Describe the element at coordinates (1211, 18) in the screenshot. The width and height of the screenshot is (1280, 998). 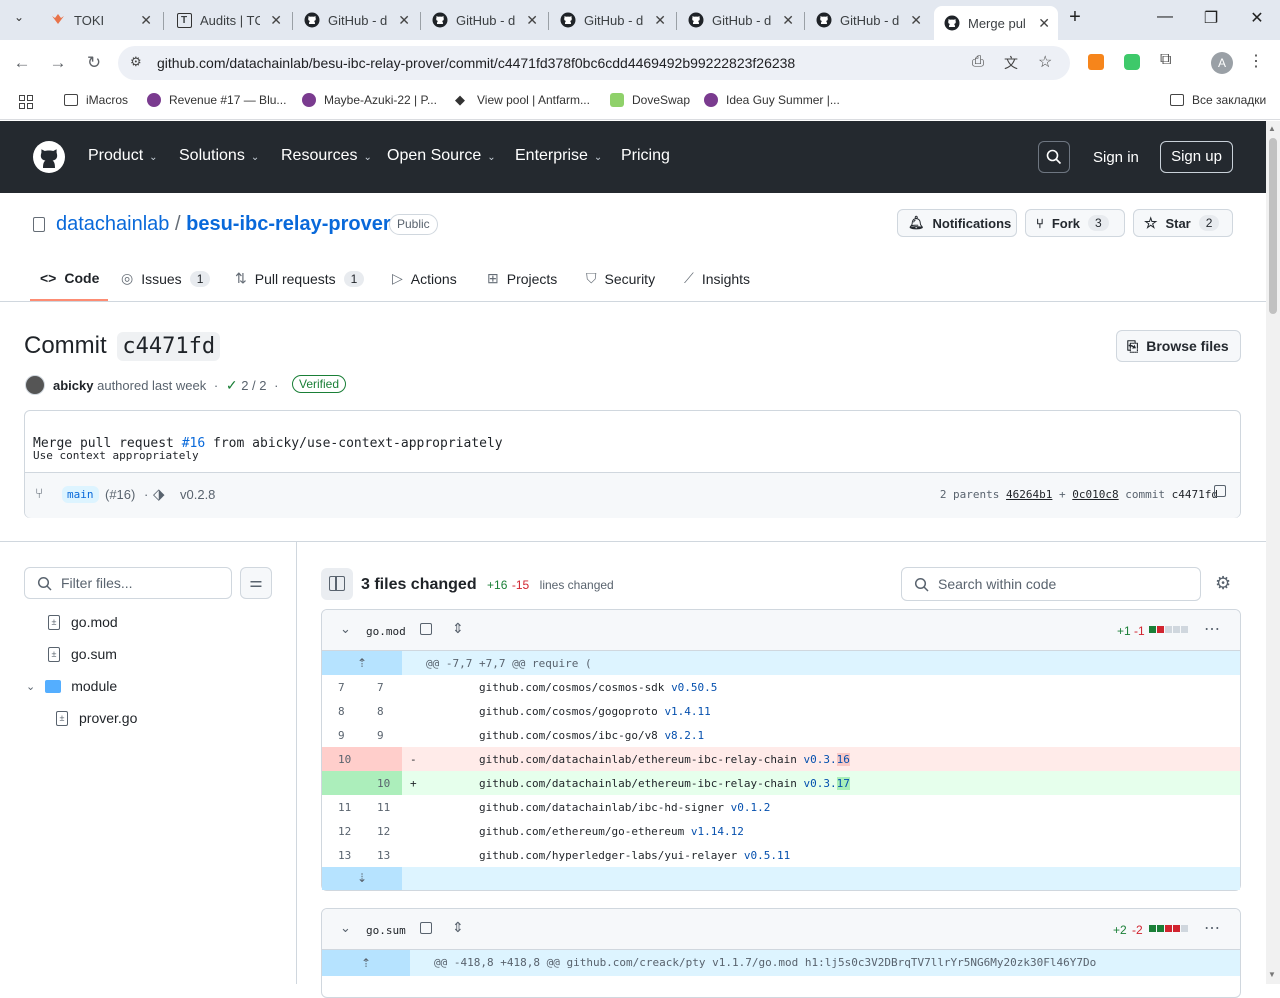
I see `maximize-button: ❐` at that location.